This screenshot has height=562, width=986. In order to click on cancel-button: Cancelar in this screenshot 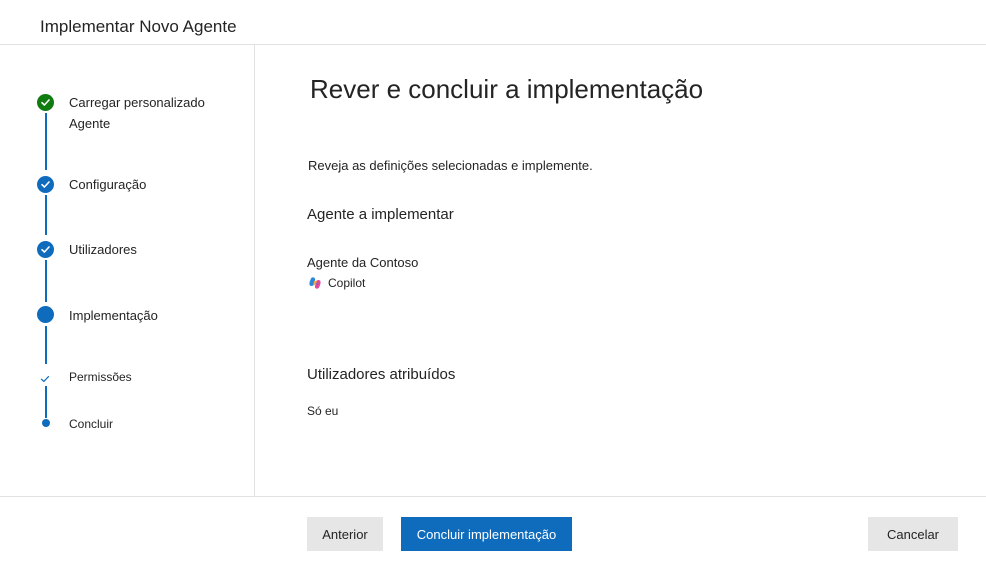, I will do `click(913, 534)`.